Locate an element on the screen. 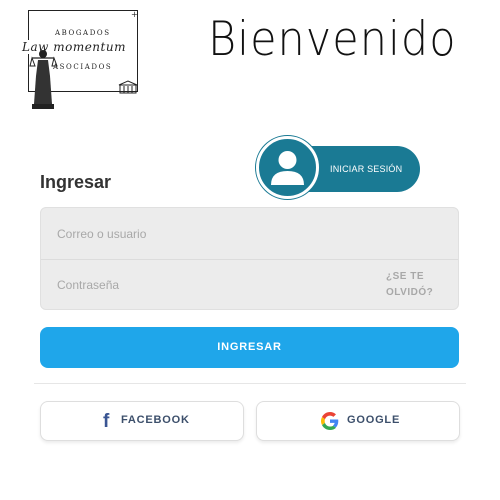 The image size is (500, 500). facebook-login-button: f FACEBOOK is located at coordinates (142, 421).